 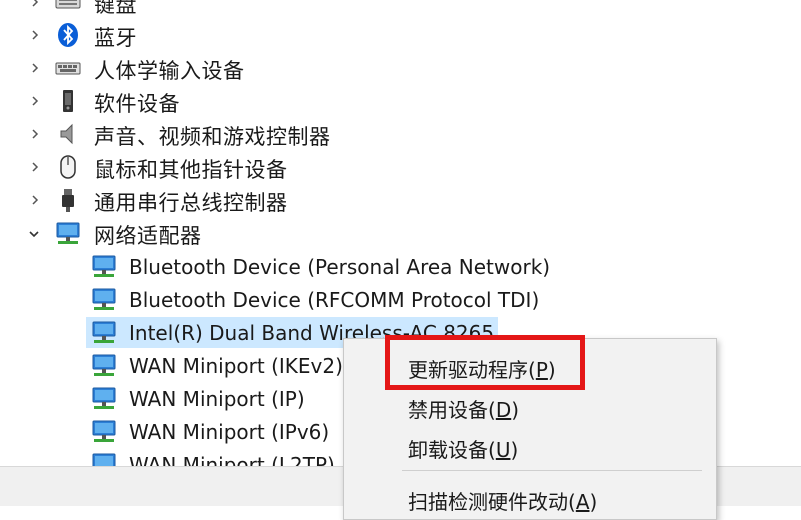 I want to click on menu-item-label: 扫描检测硬件改动(A), so click(x=503, y=502).